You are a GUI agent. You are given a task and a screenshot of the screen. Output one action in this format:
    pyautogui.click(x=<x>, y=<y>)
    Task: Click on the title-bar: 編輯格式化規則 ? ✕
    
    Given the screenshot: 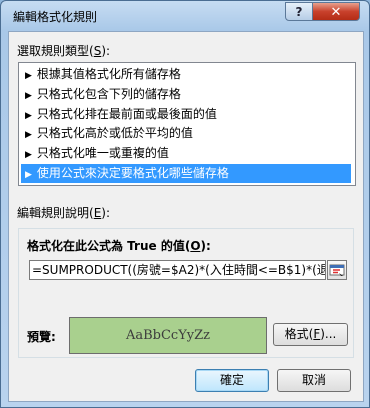 What is the action you would take?
    pyautogui.click(x=185, y=16)
    